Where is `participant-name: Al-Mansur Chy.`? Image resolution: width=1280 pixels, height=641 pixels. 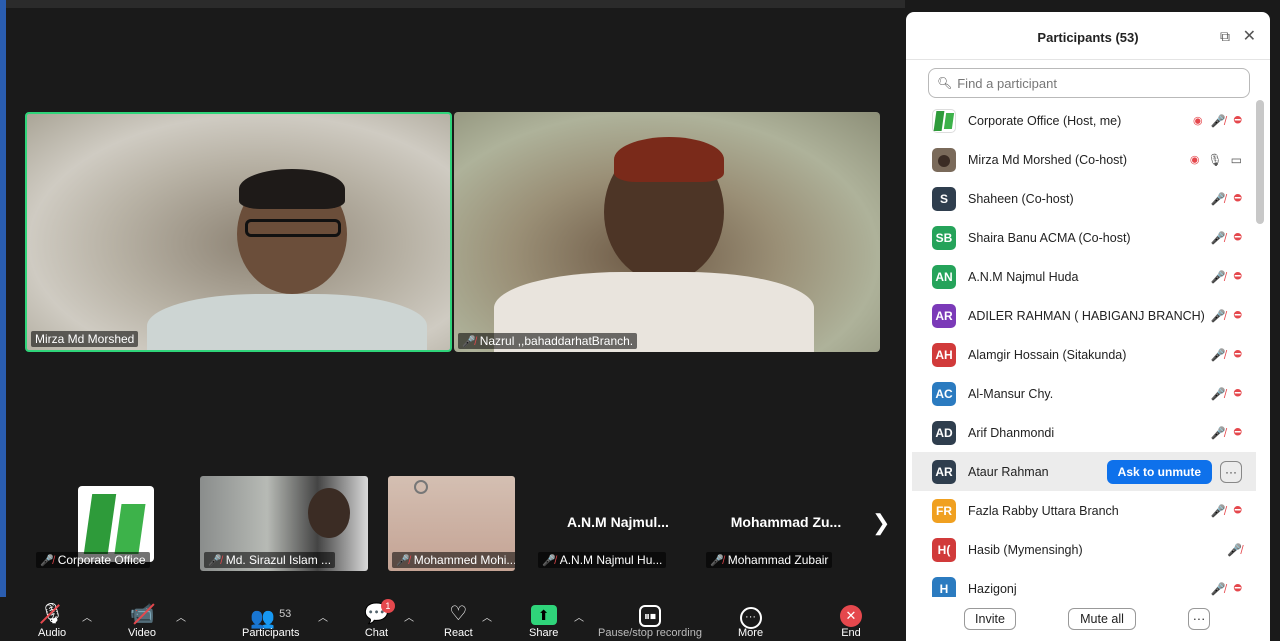
participant-name: Al-Mansur Chy. is located at coordinates (1011, 393).